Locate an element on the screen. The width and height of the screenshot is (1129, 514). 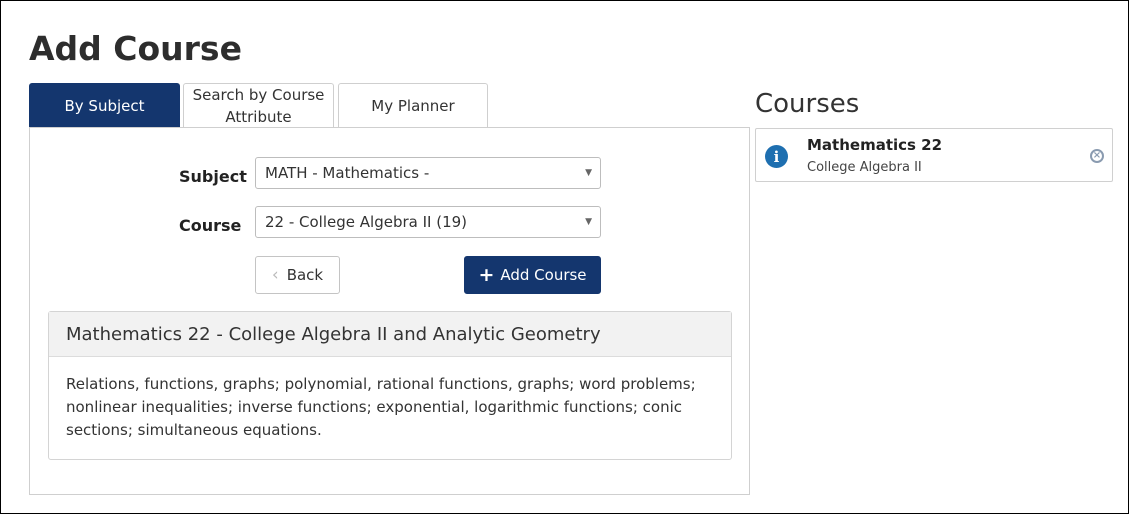
course-select-value: 22 - College Algebra II (19) is located at coordinates (366, 222).